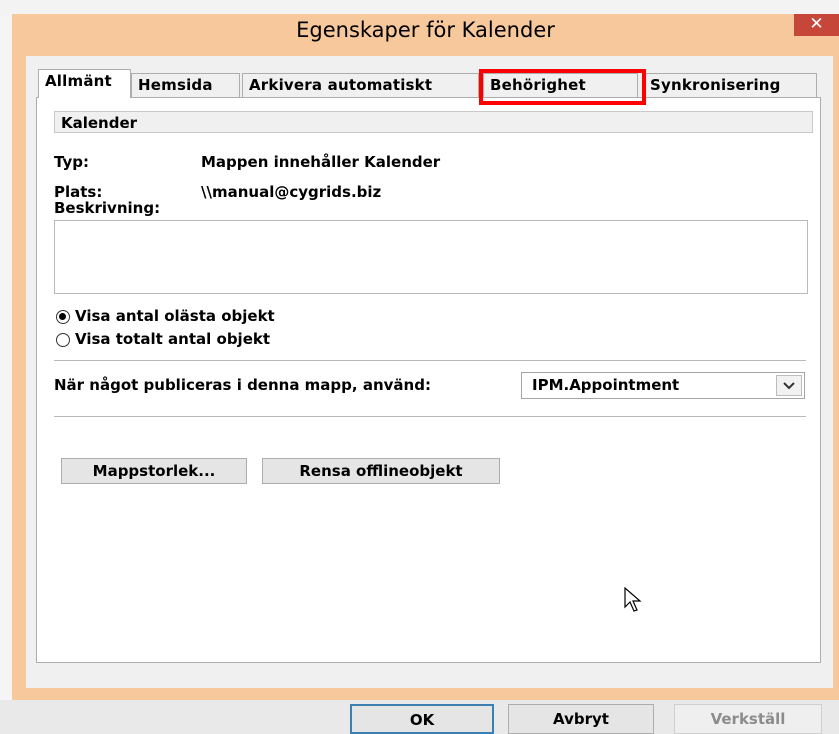 The width and height of the screenshot is (839, 734). I want to click on tab-hemsida: Hemsida, so click(185, 85).